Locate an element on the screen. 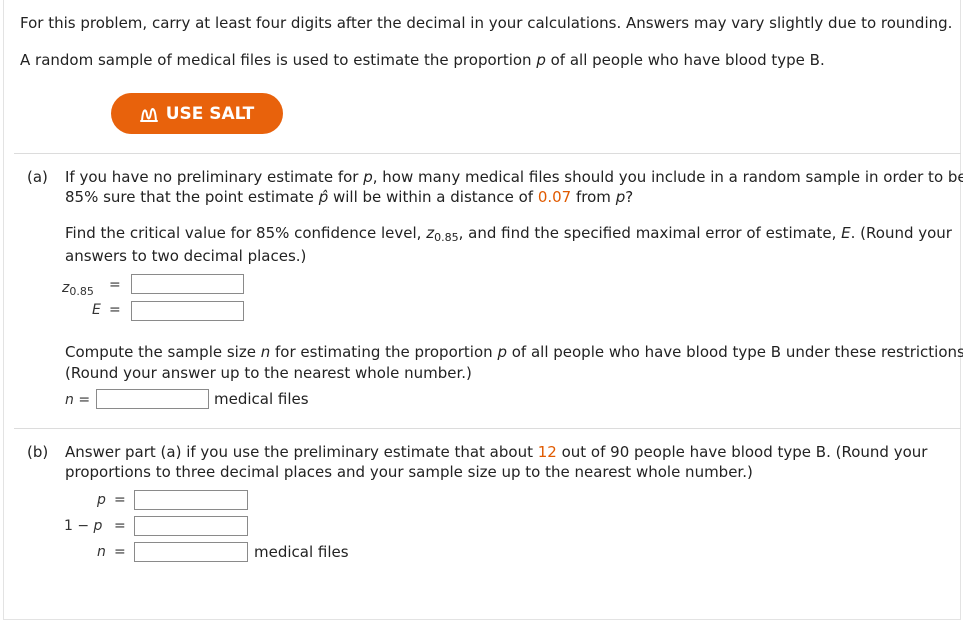 The height and width of the screenshot is (622, 963). z-equals: = is located at coordinates (115, 285).